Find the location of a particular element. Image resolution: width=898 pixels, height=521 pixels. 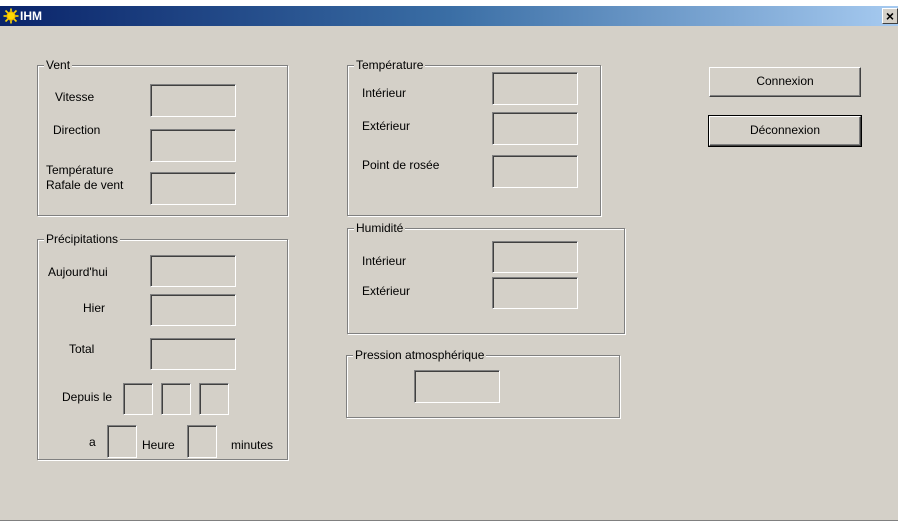

deconnexion-button: Déconnexion is located at coordinates (785, 131).